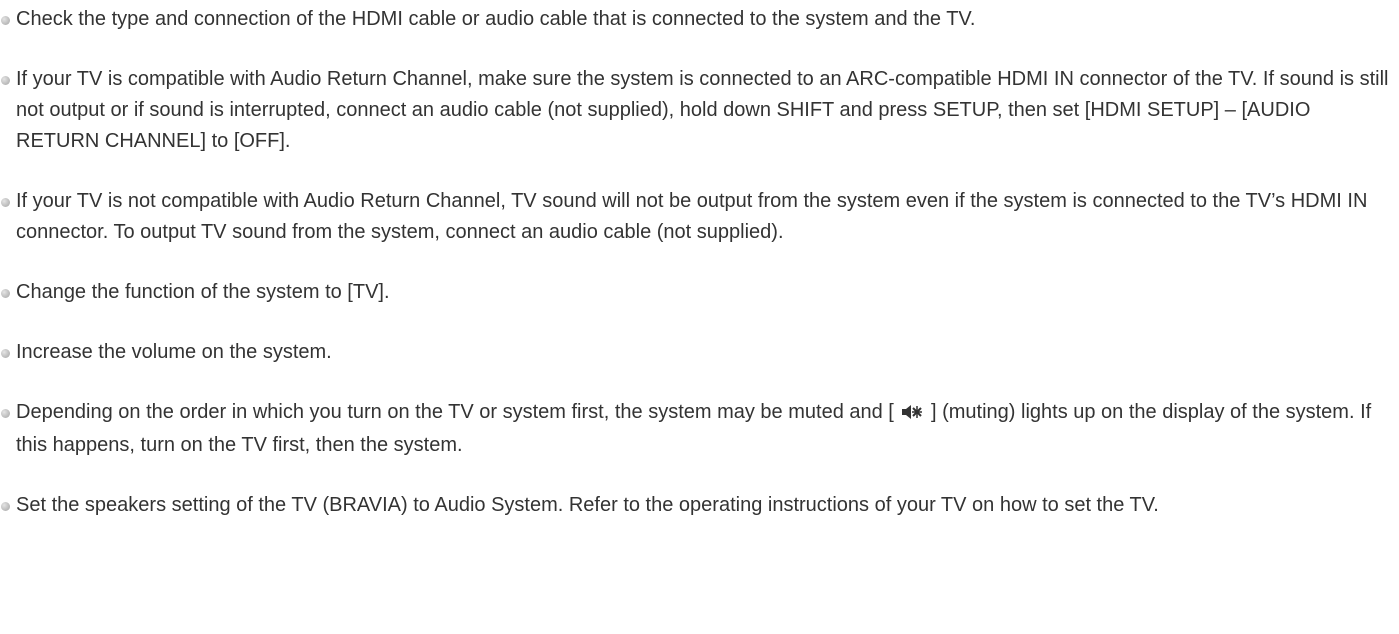  Describe the element at coordinates (699, 352) in the screenshot. I see `list-item: Increase the volume on the system.` at that location.